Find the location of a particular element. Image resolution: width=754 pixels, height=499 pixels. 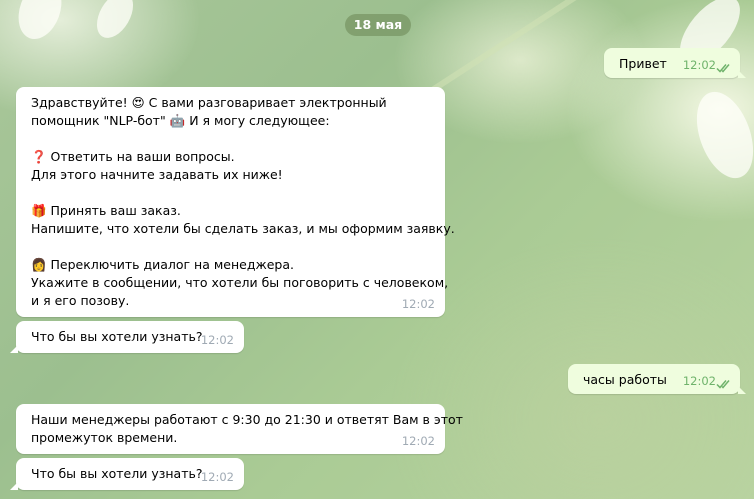

message-line: промежуток времени. is located at coordinates (104, 437).